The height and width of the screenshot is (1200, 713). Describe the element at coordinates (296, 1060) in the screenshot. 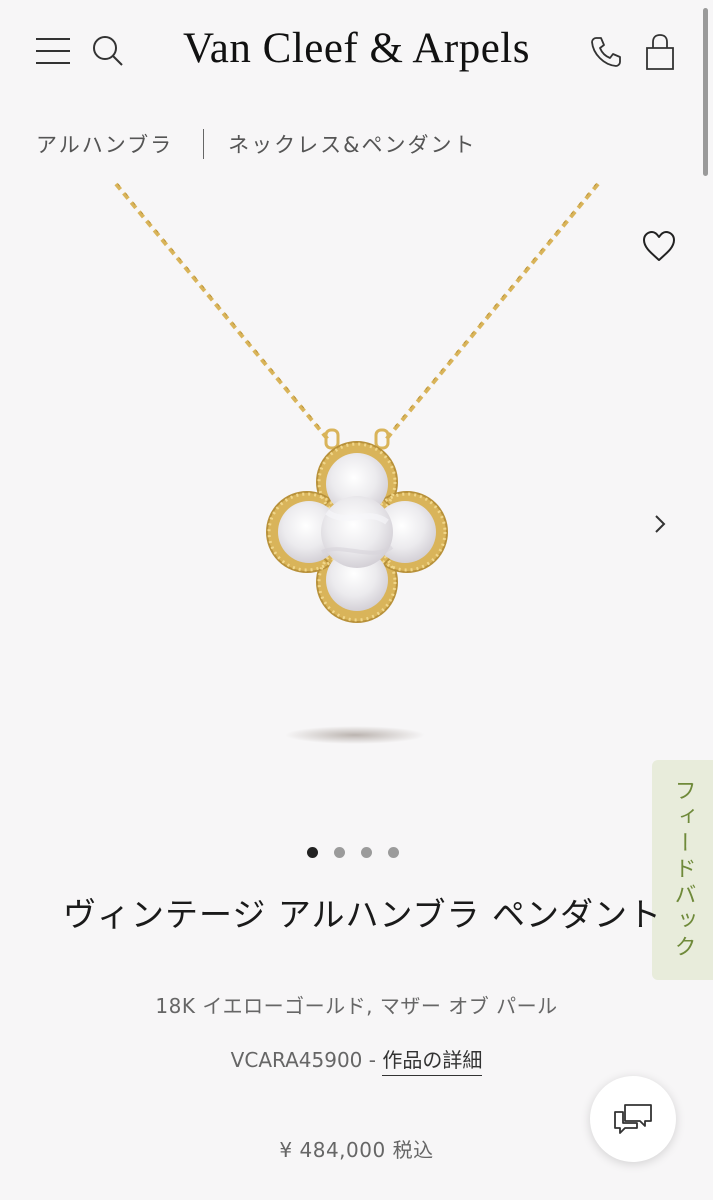

I see `product-reference: VCARA45900` at that location.